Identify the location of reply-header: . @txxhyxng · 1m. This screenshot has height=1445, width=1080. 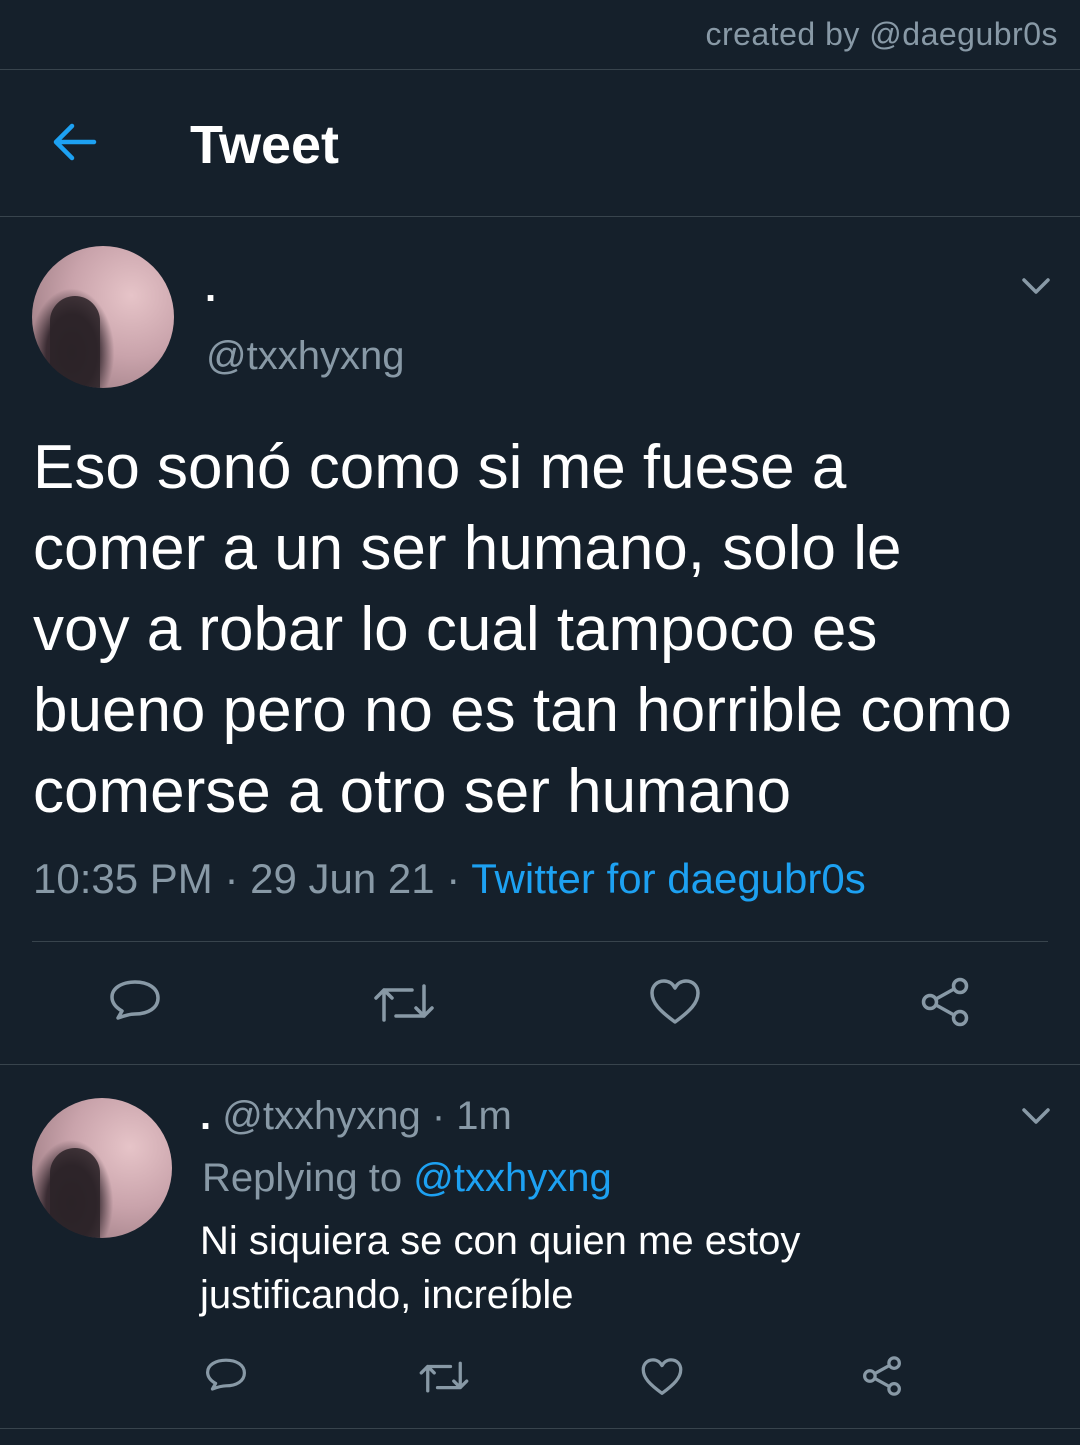
(356, 1116).